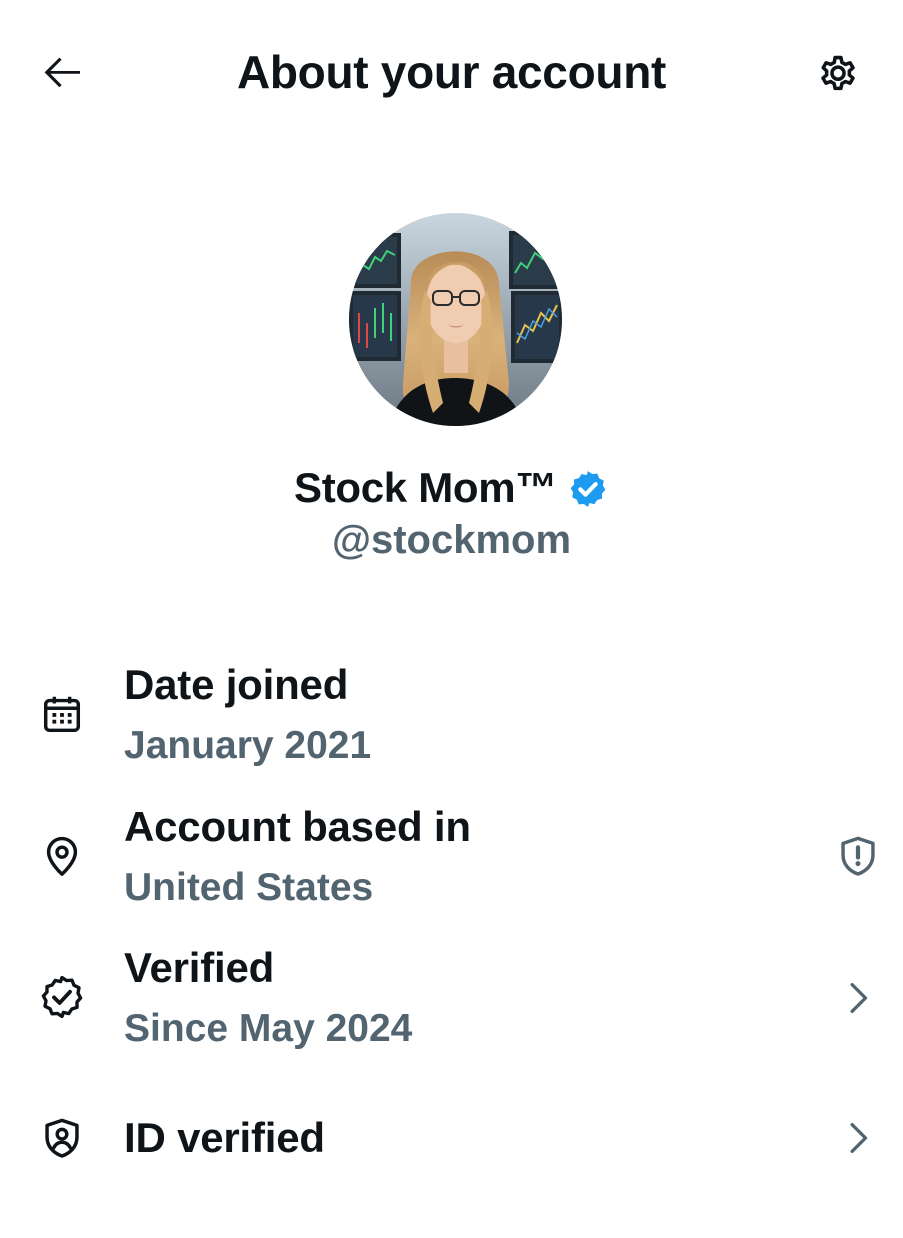  I want to click on info-row-date-joined: Date joined January 2021, so click(451, 720).